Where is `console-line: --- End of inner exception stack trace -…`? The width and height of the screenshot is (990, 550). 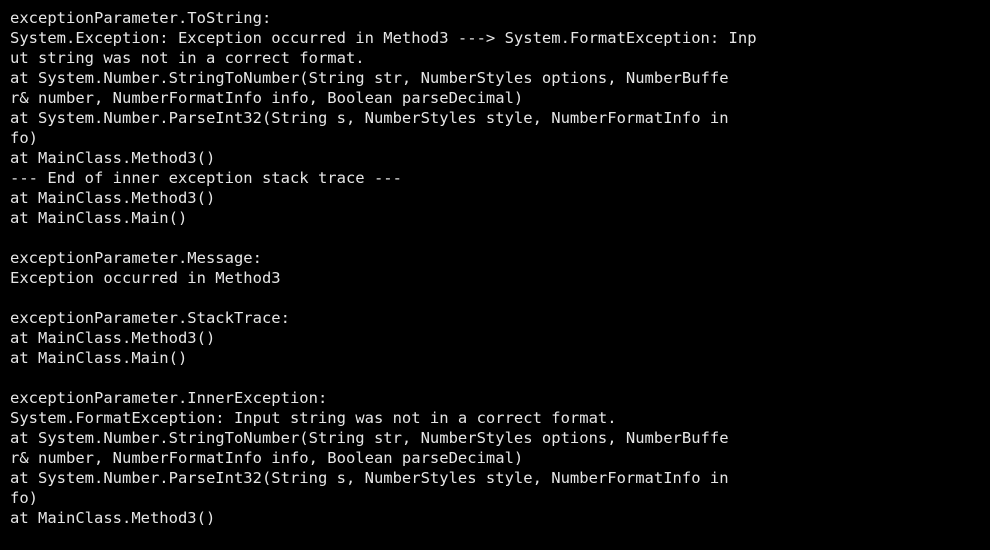 console-line: --- End of inner exception stack trace -… is located at coordinates (206, 178).